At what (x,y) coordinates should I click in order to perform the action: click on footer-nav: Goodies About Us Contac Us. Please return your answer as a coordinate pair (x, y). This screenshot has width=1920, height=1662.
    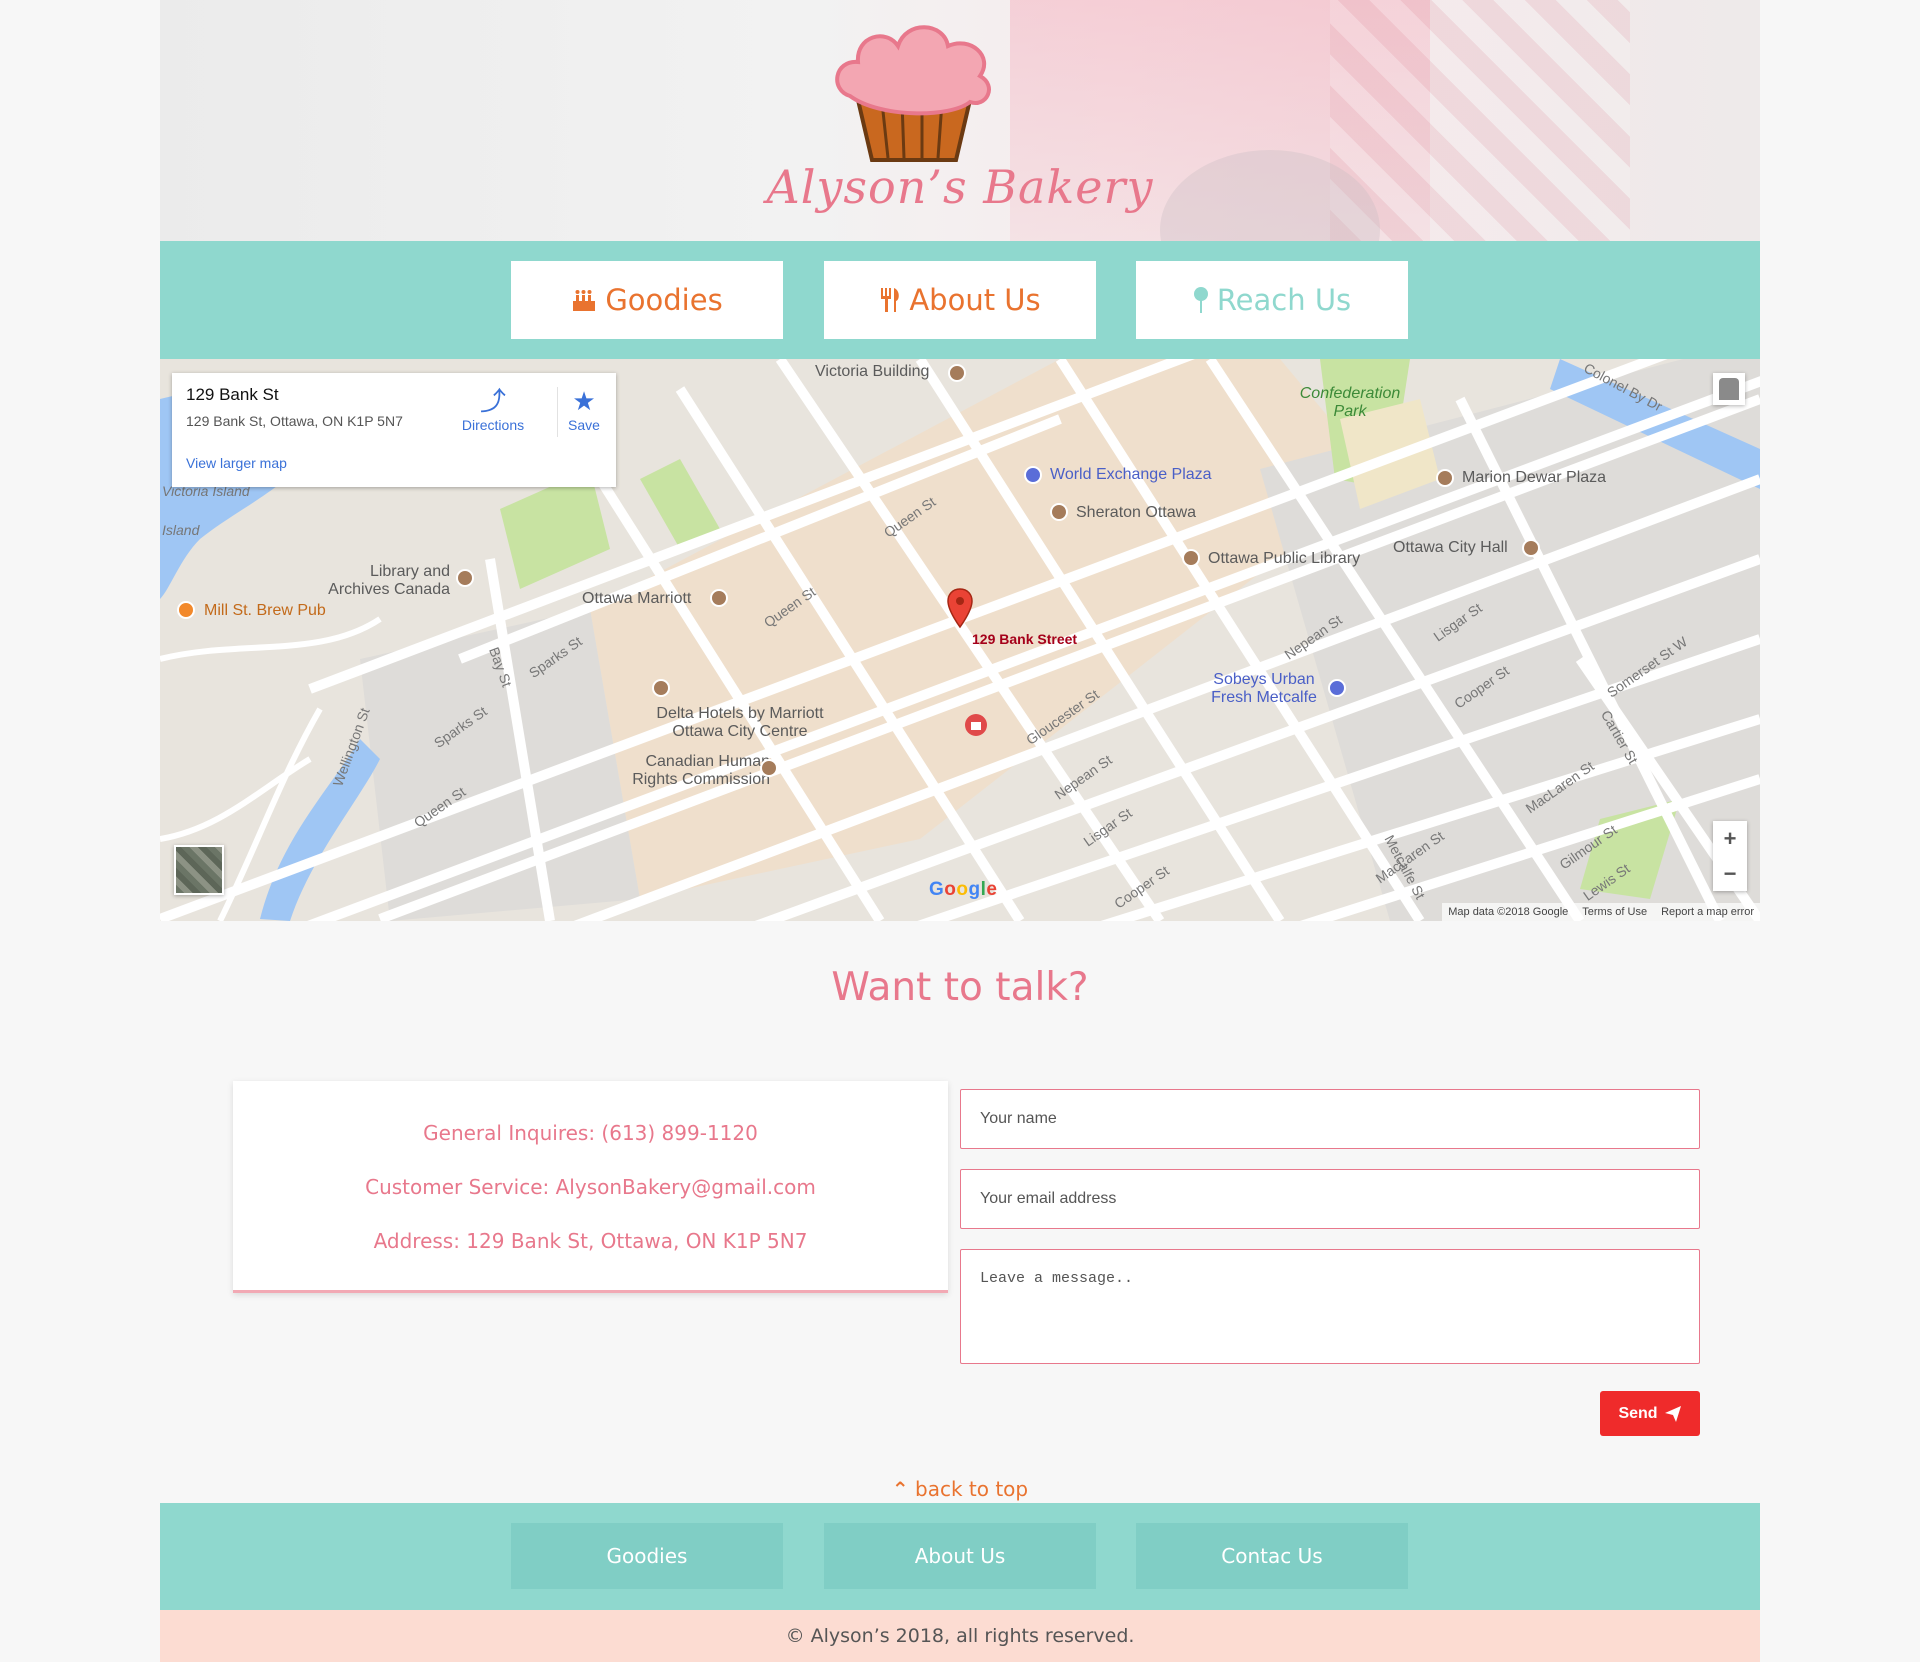
    Looking at the image, I should click on (960, 1556).